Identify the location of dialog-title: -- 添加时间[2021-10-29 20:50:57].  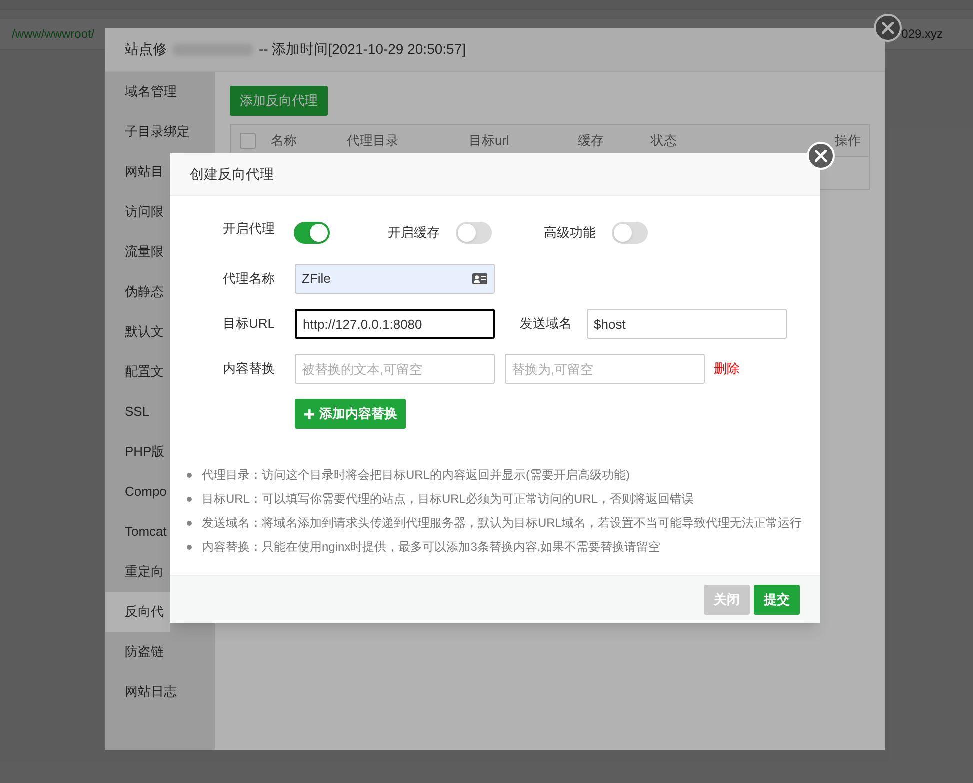
(362, 49).